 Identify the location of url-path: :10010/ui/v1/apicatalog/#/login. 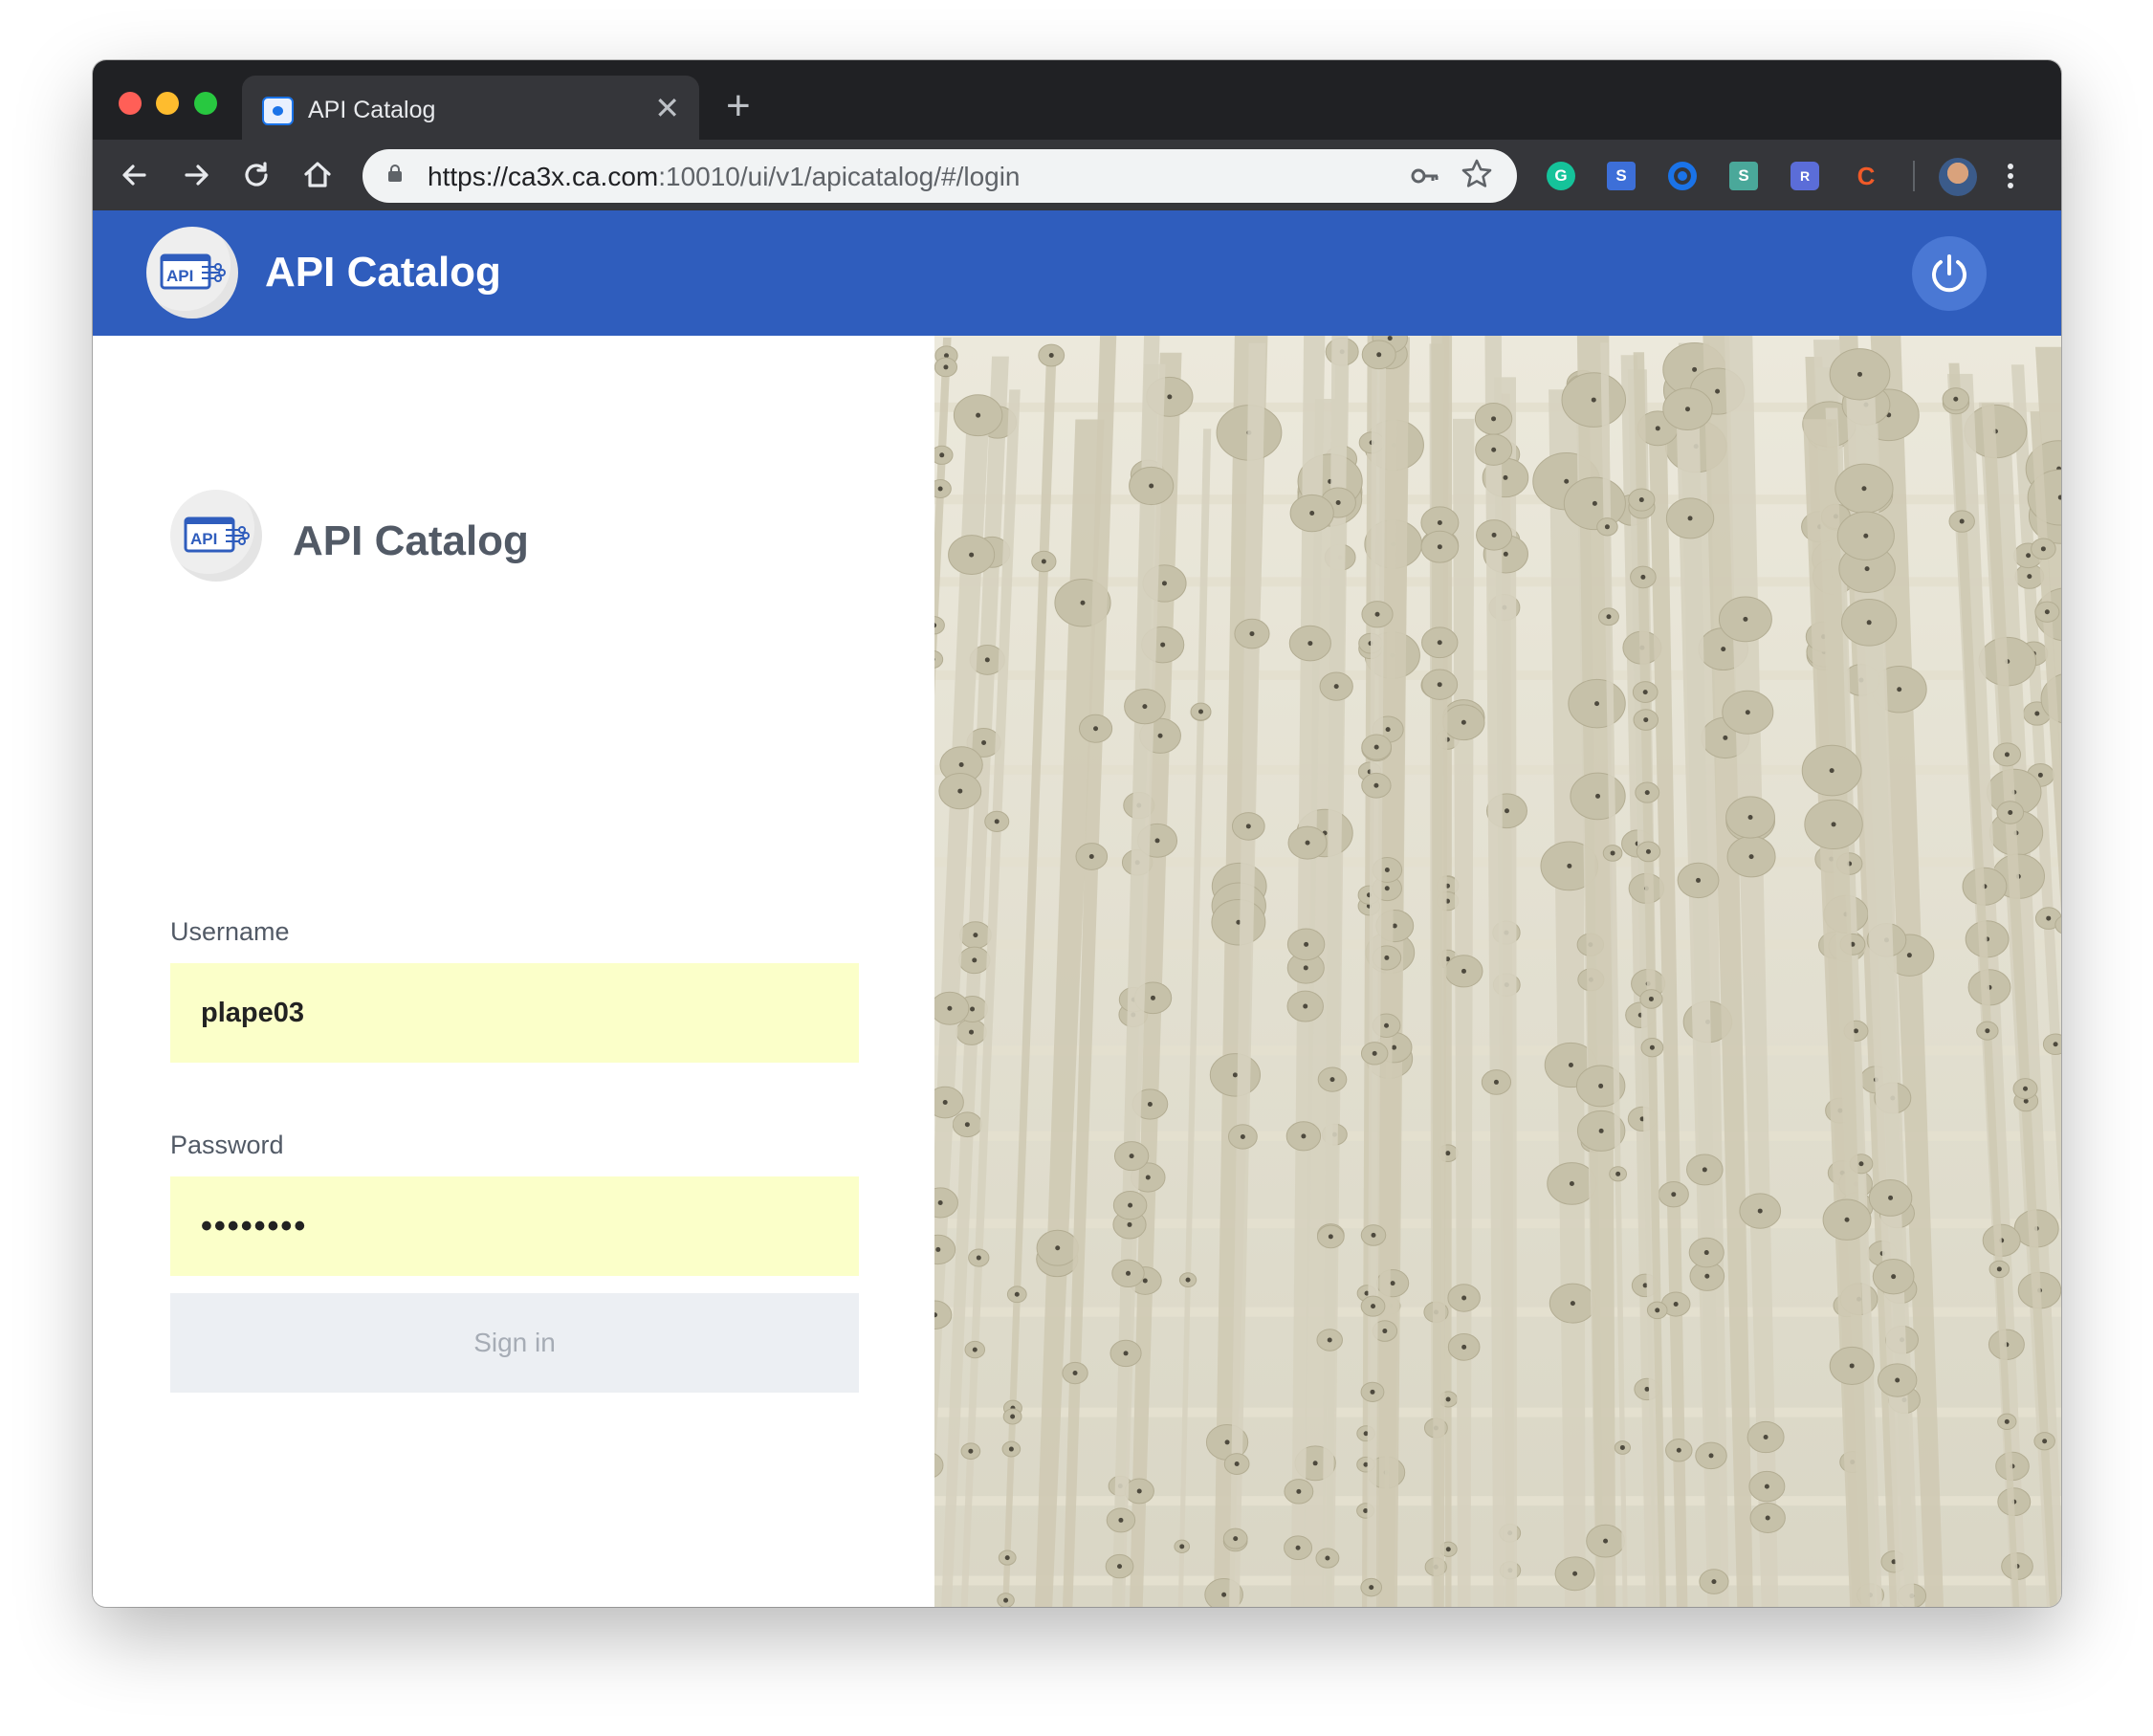
(839, 176).